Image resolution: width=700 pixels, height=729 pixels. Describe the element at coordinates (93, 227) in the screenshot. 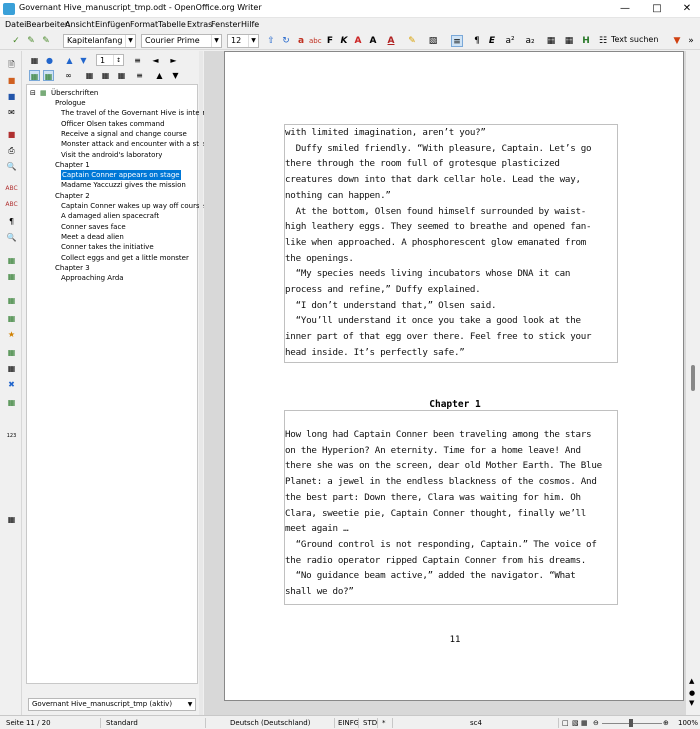

I see `tree-heading-item: Conner saves face` at that location.